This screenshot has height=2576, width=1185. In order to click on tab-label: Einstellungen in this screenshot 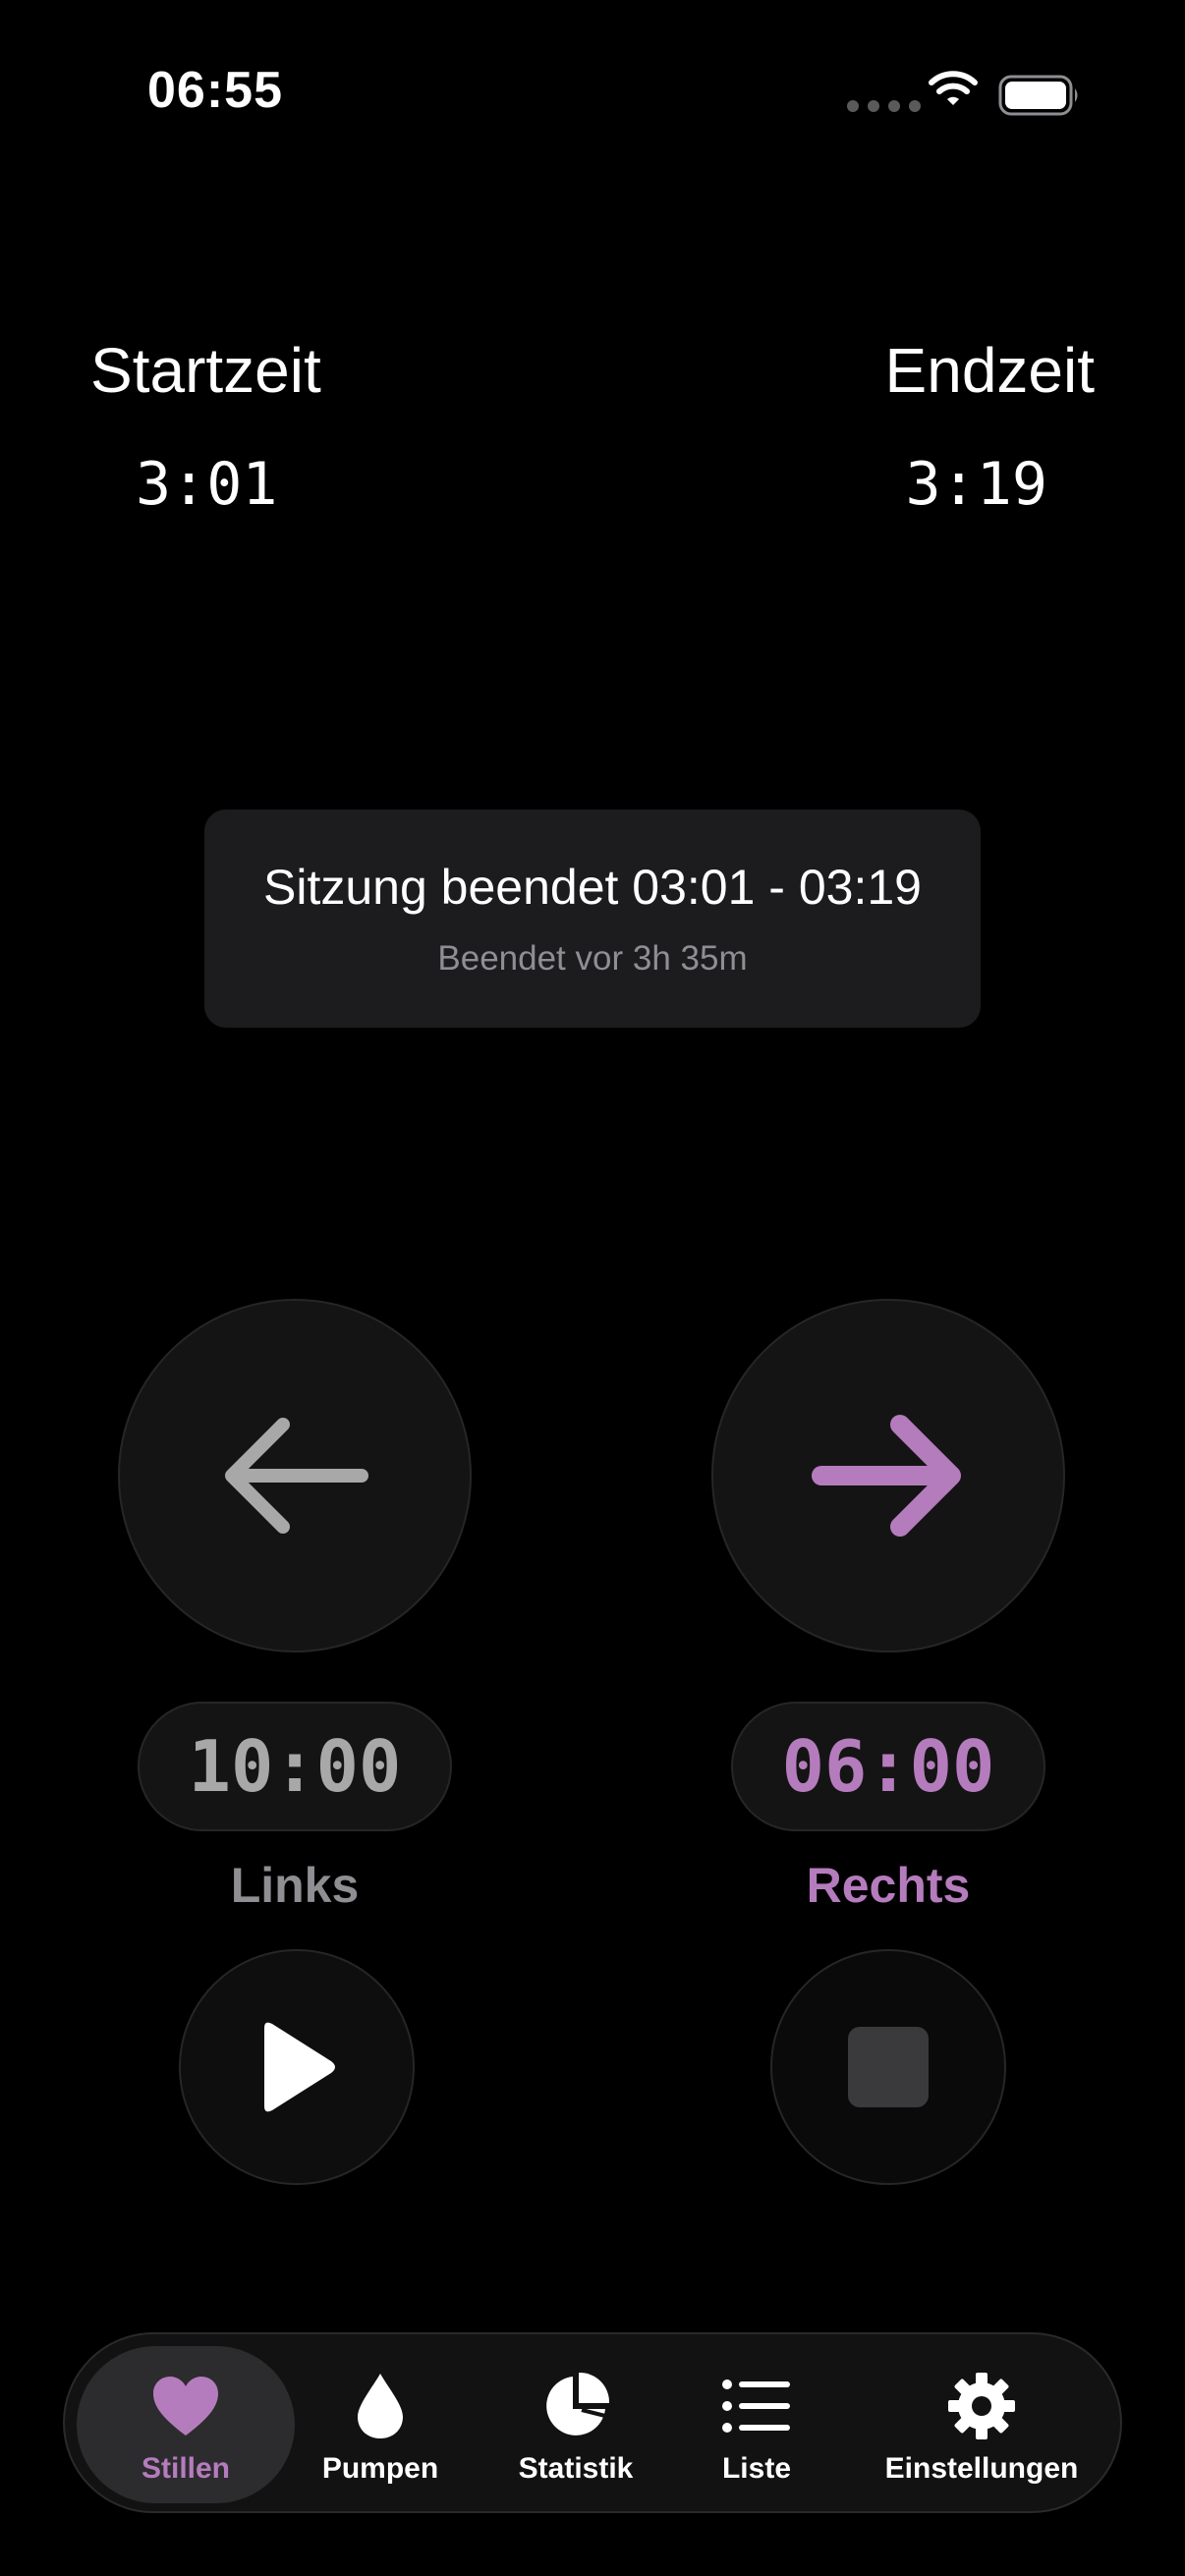, I will do `click(982, 2468)`.